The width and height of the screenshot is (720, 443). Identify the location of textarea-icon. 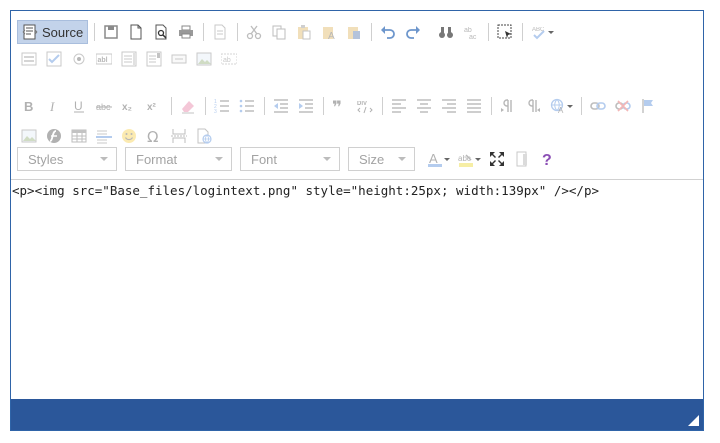
(129, 59).